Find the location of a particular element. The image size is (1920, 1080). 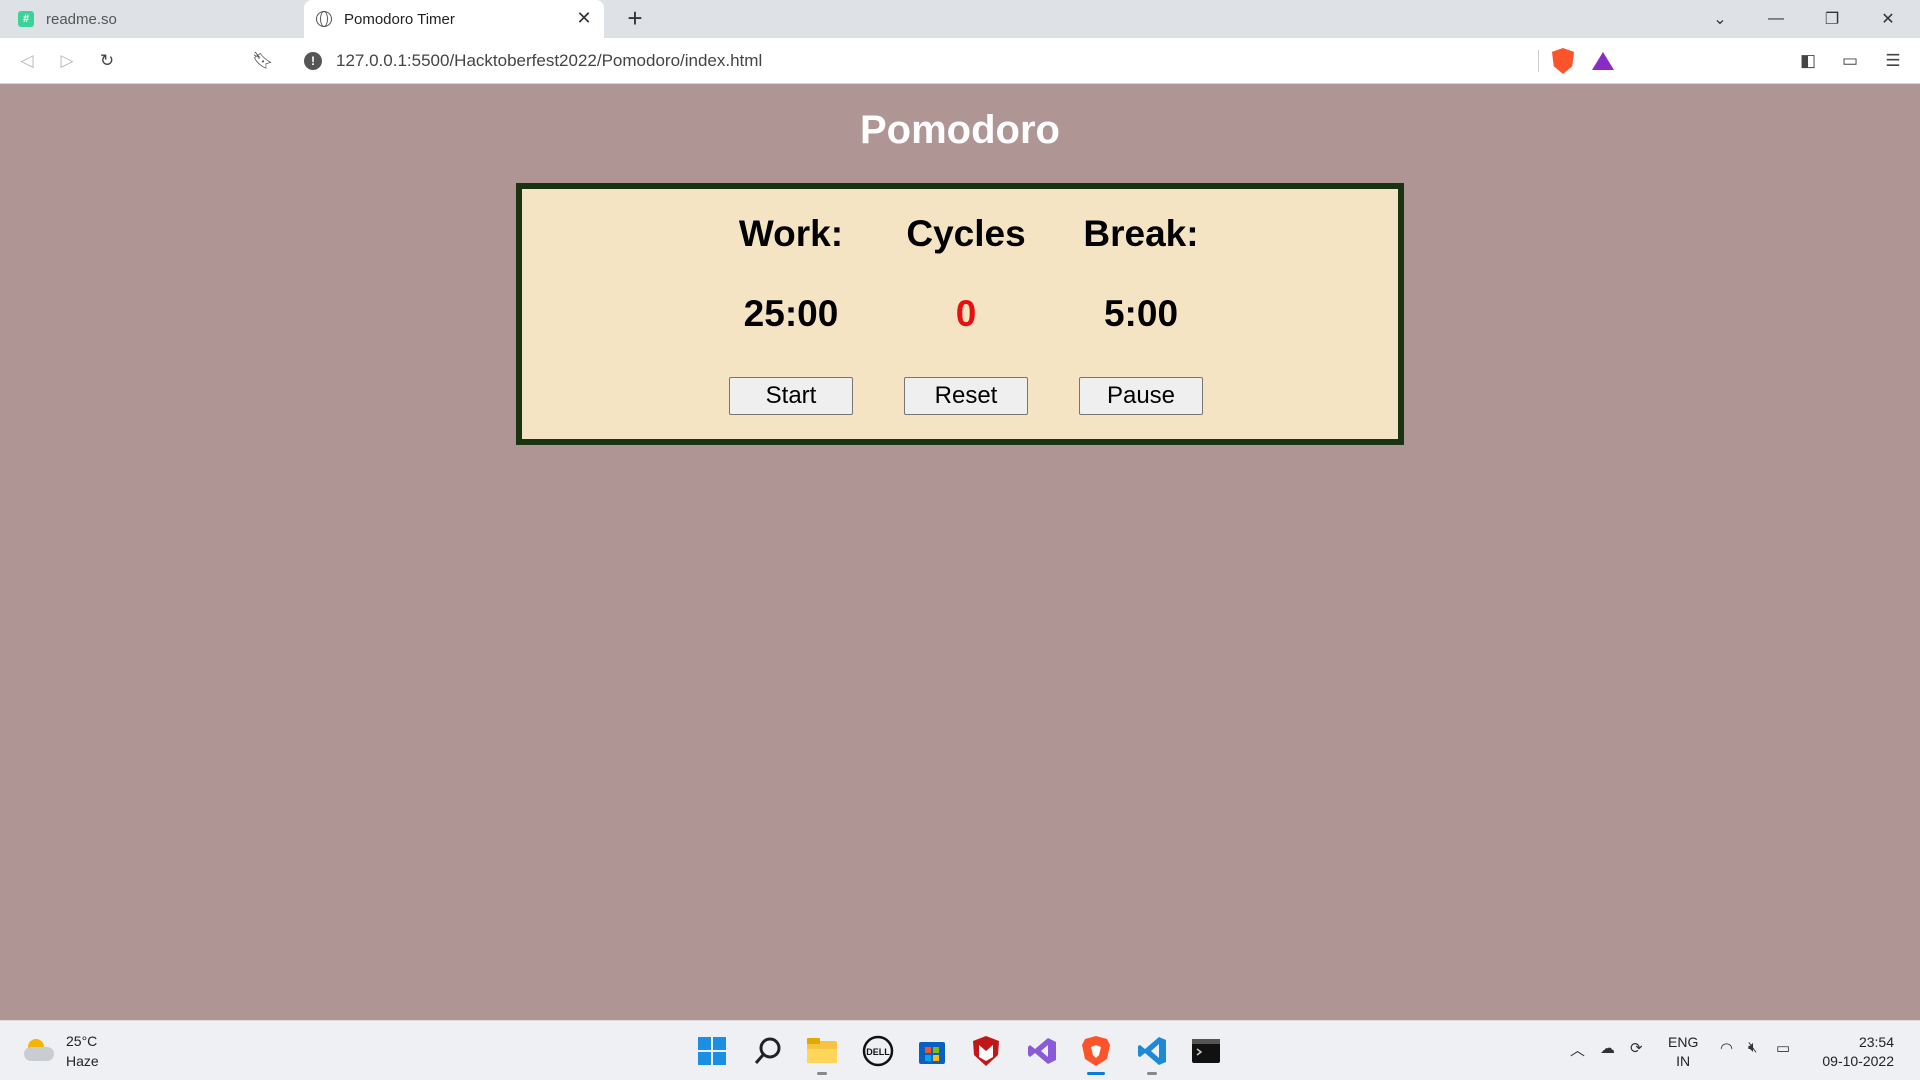

store-icon is located at coordinates (932, 1051).